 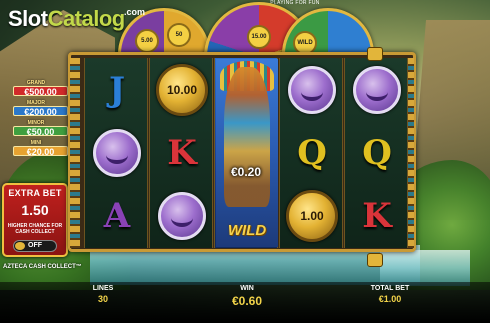 What do you see at coordinates (20, 246) in the screenshot?
I see `toggle-knob` at bounding box center [20, 246].